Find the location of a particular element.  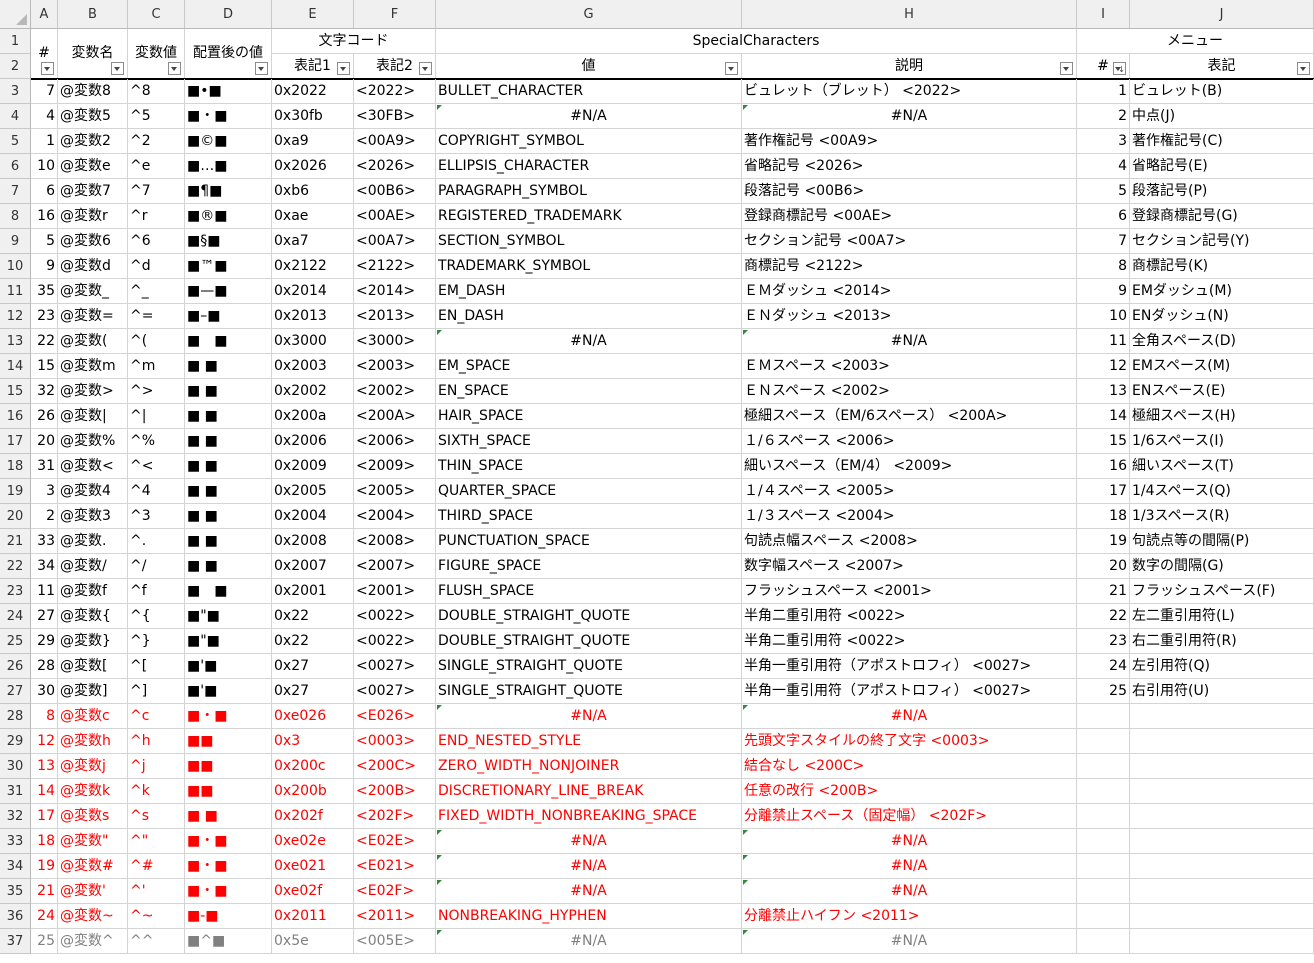

cell-a: 12 is located at coordinates (44, 741).